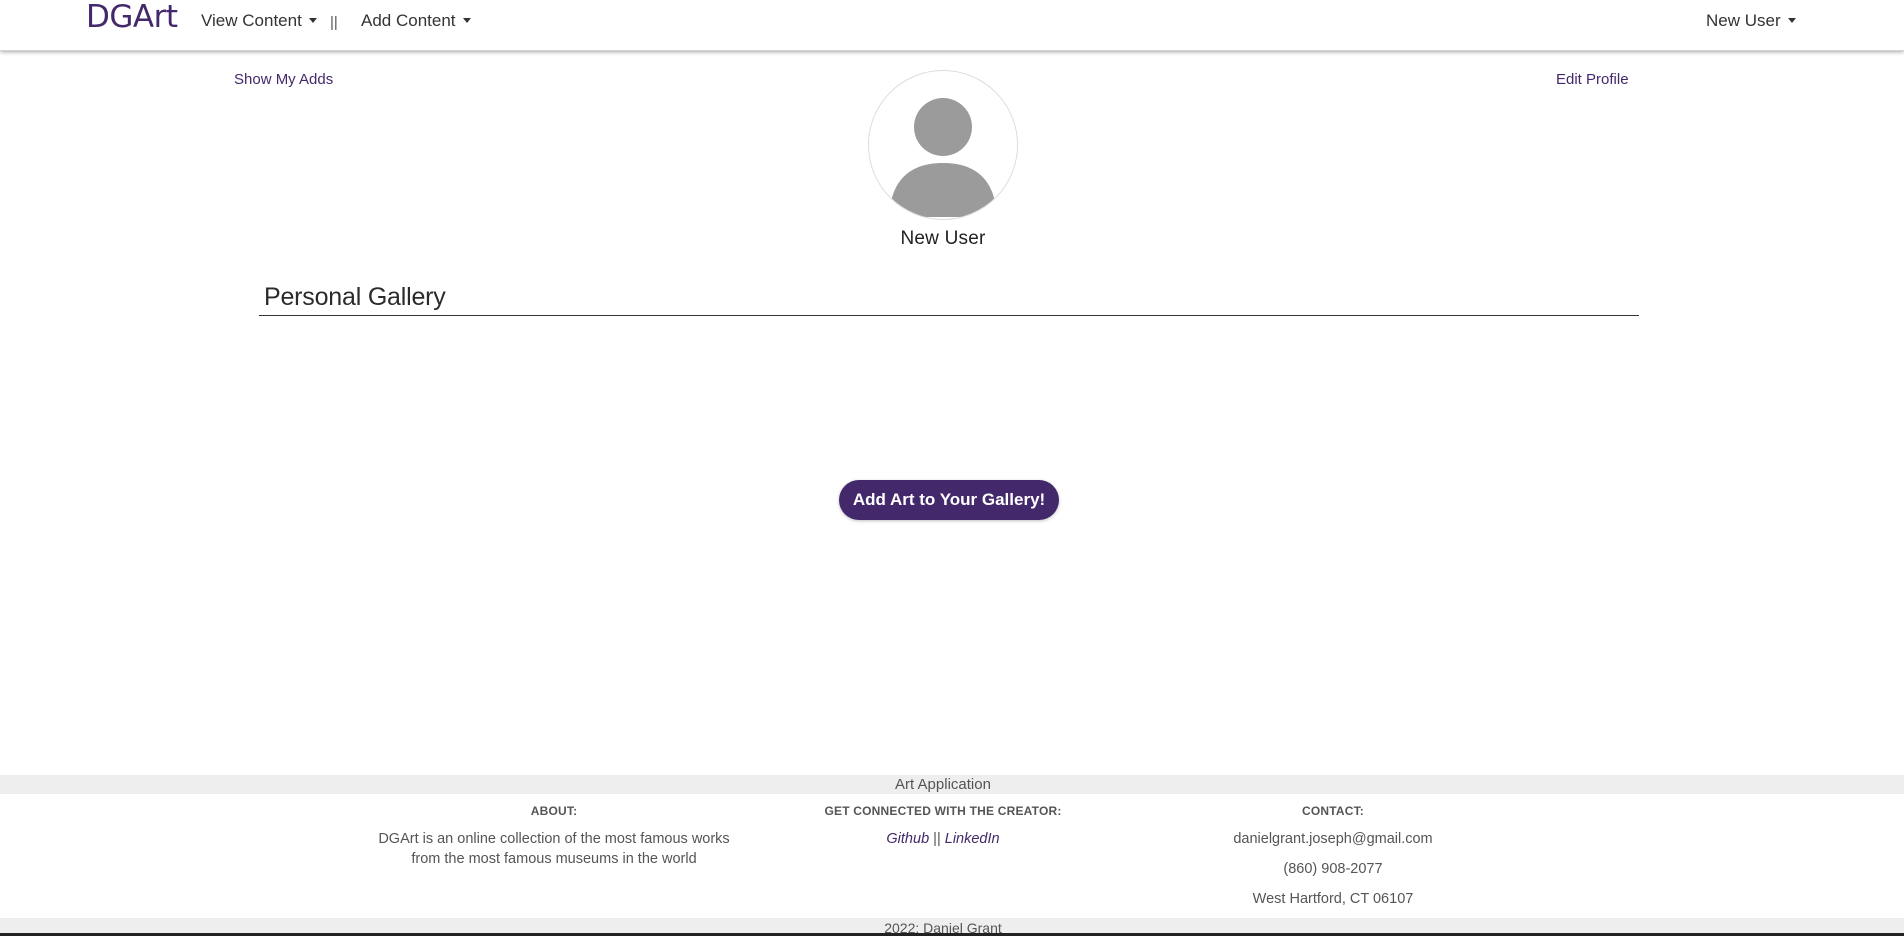 The height and width of the screenshot is (936, 1904). I want to click on avatar, so click(943, 145).